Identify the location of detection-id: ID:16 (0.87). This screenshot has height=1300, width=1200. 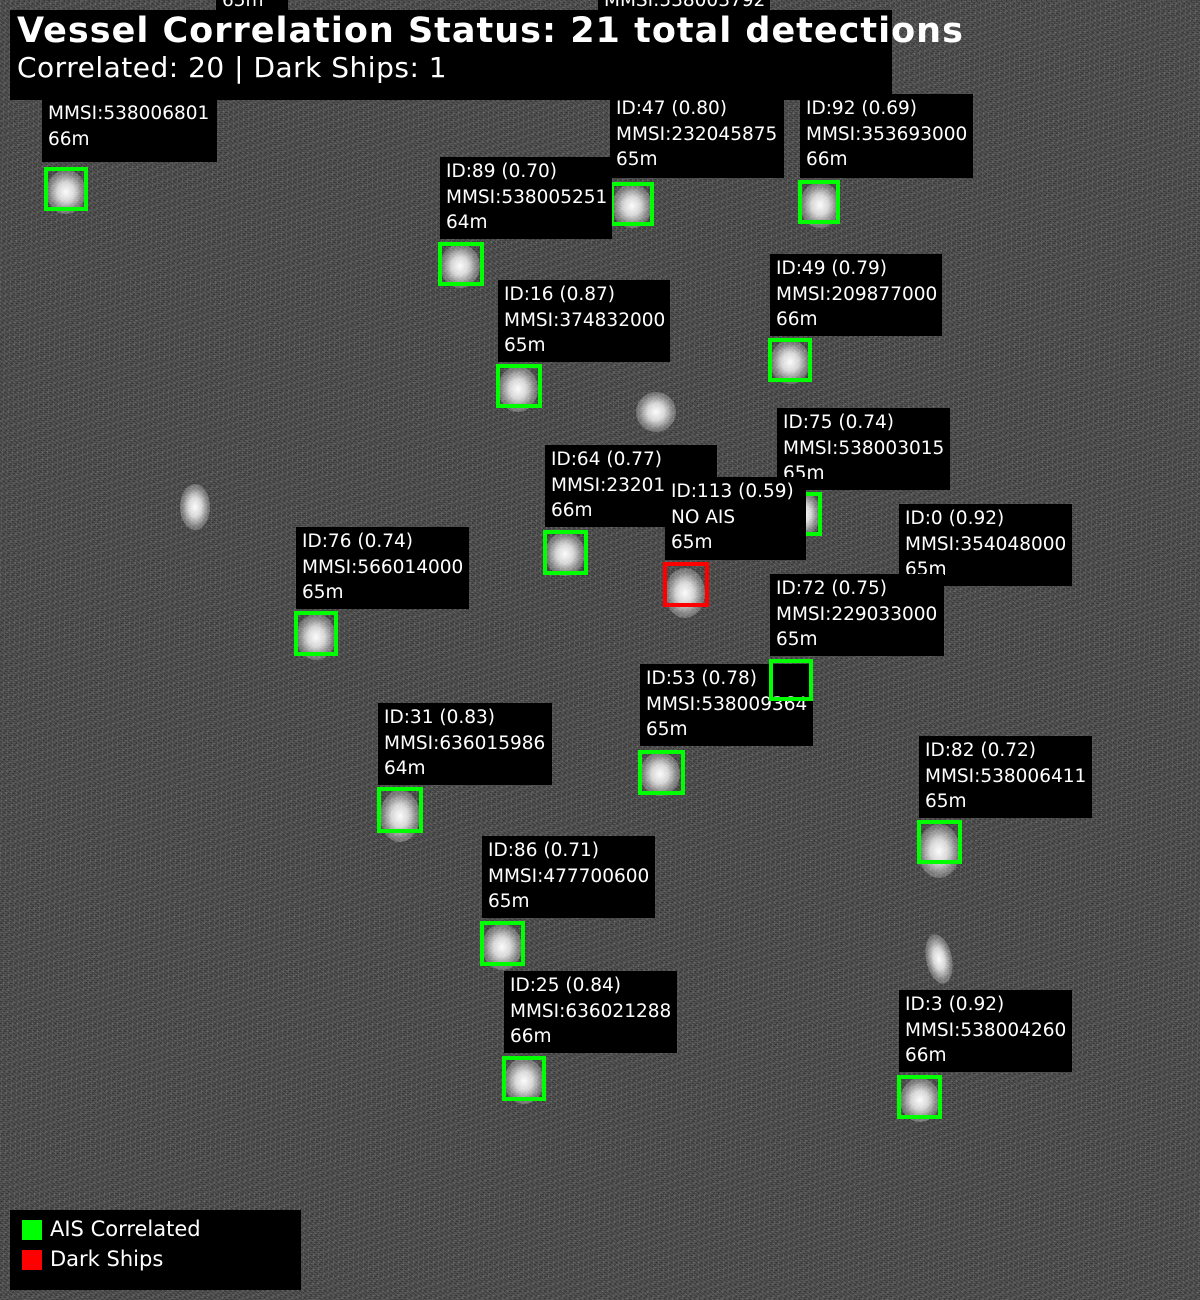
(559, 294).